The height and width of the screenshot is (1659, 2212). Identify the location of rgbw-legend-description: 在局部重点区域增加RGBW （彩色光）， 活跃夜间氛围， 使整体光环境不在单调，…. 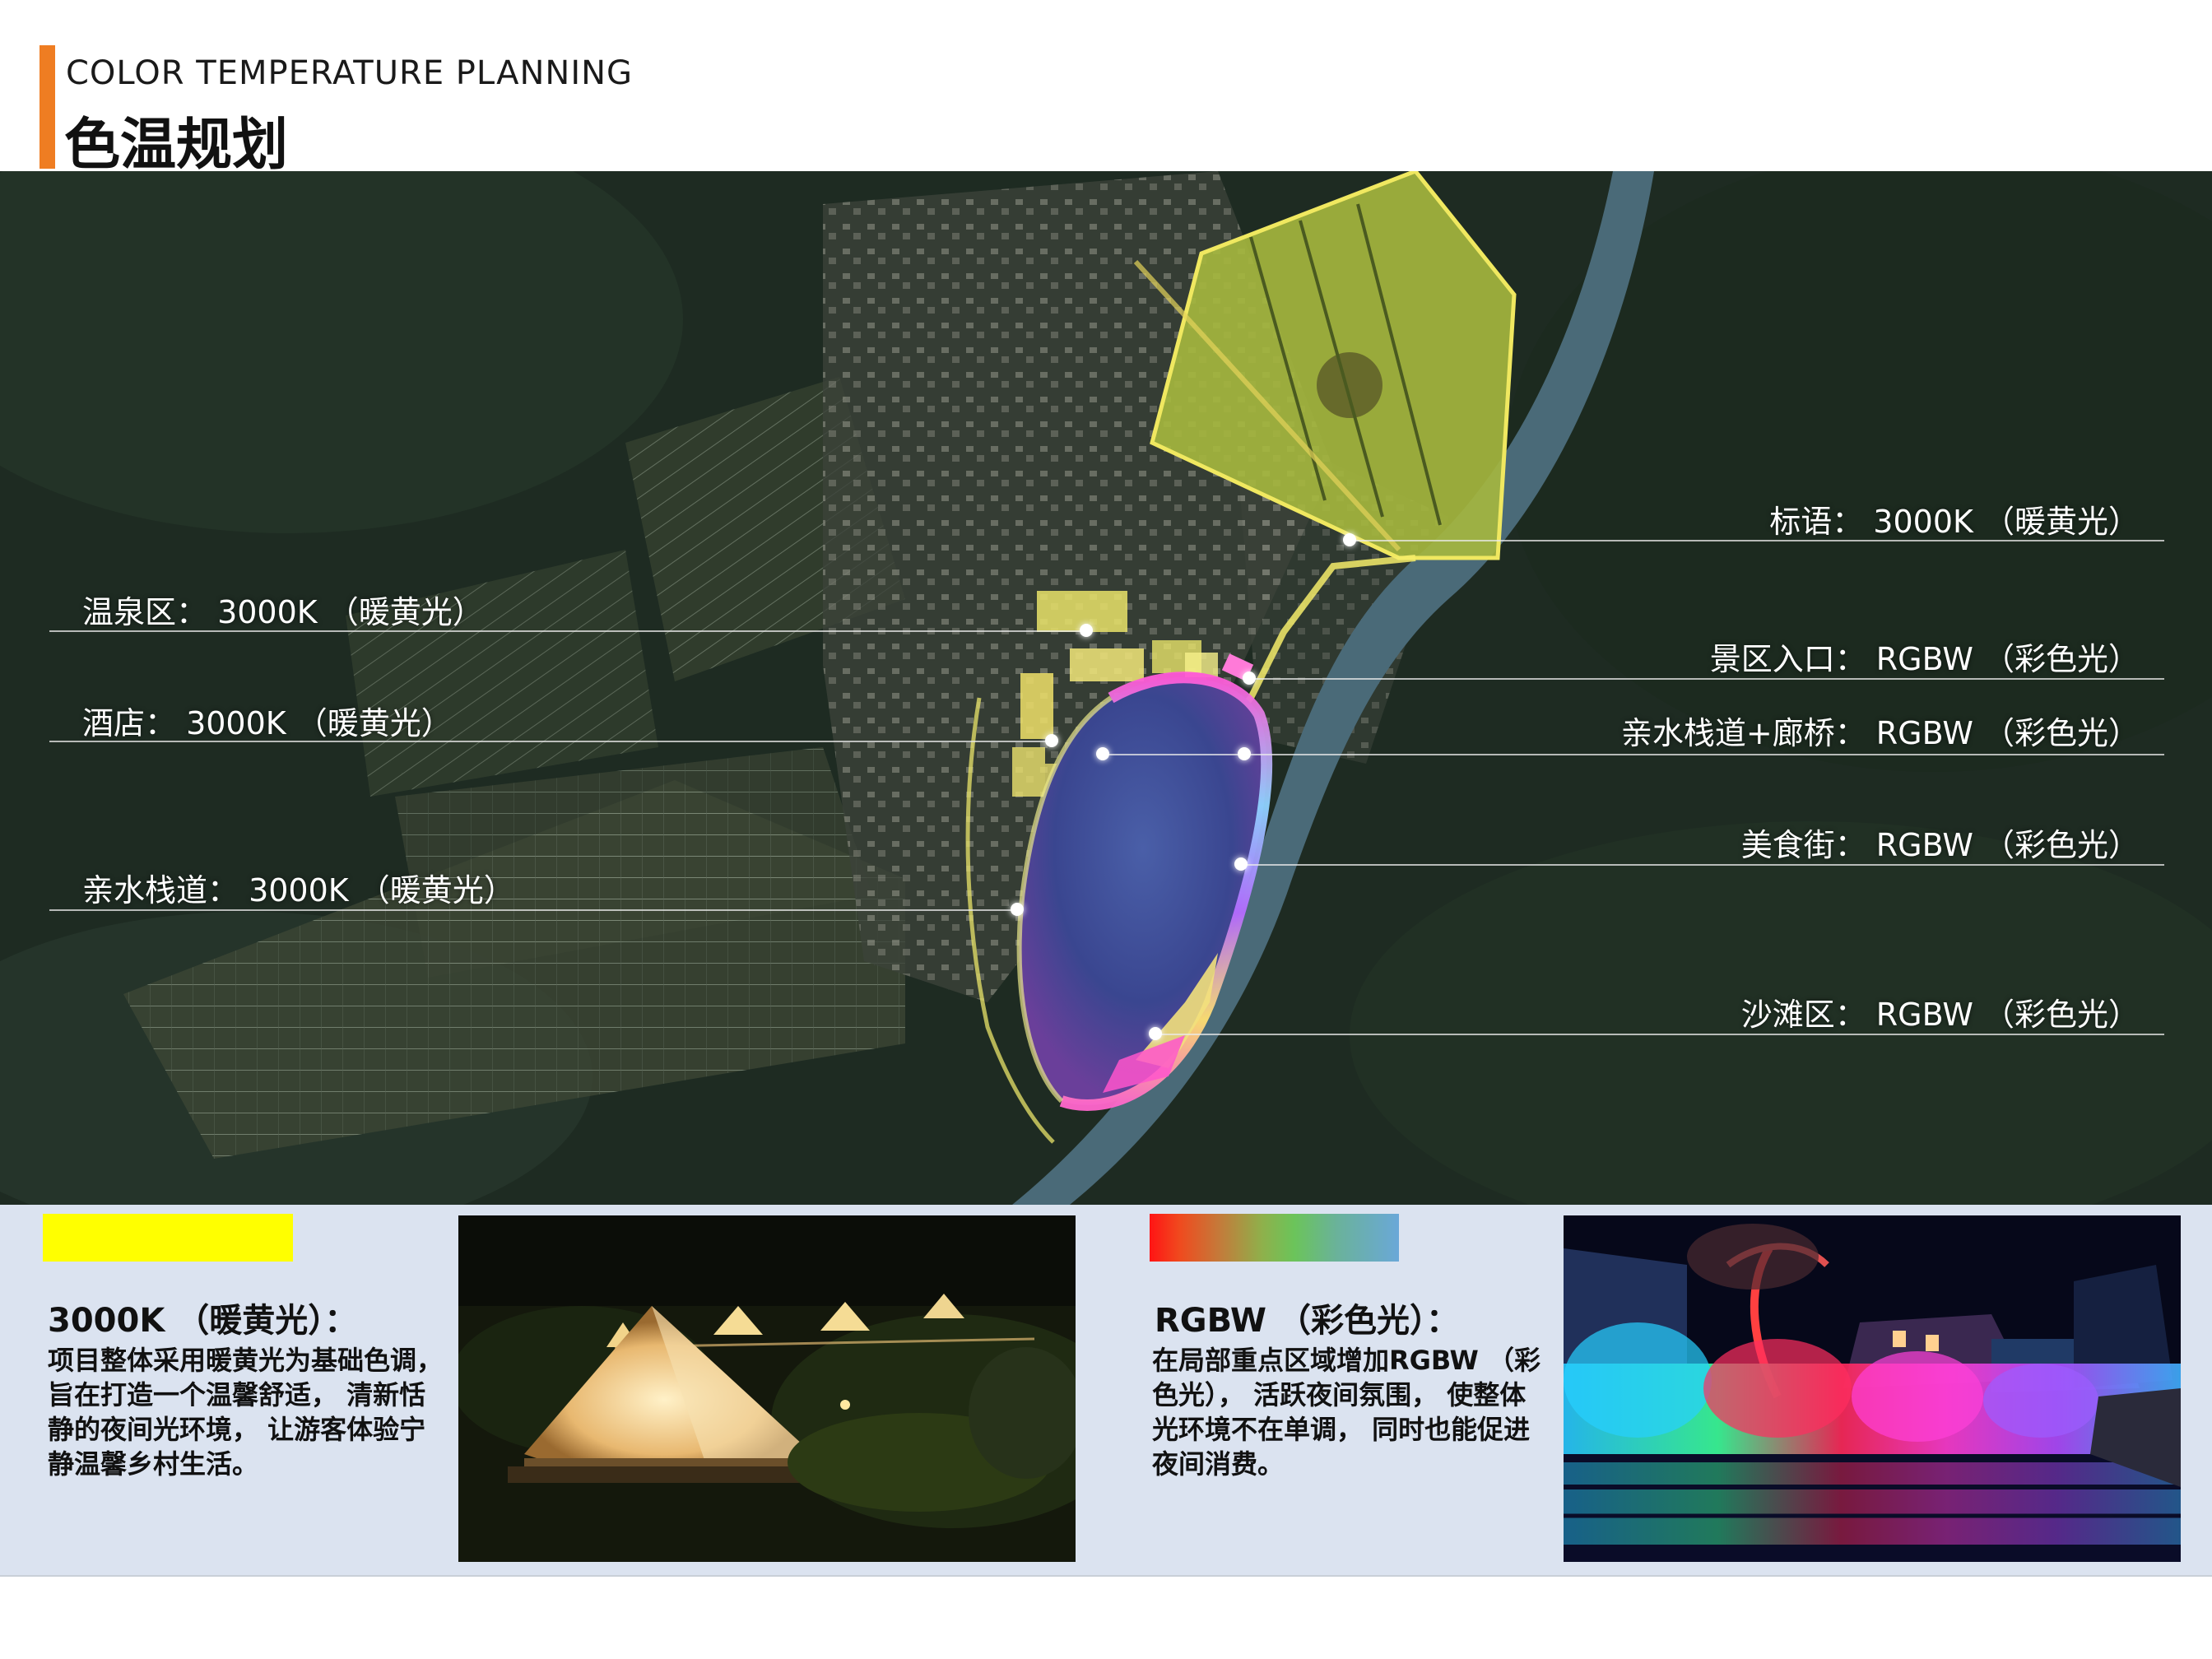
(1346, 1412).